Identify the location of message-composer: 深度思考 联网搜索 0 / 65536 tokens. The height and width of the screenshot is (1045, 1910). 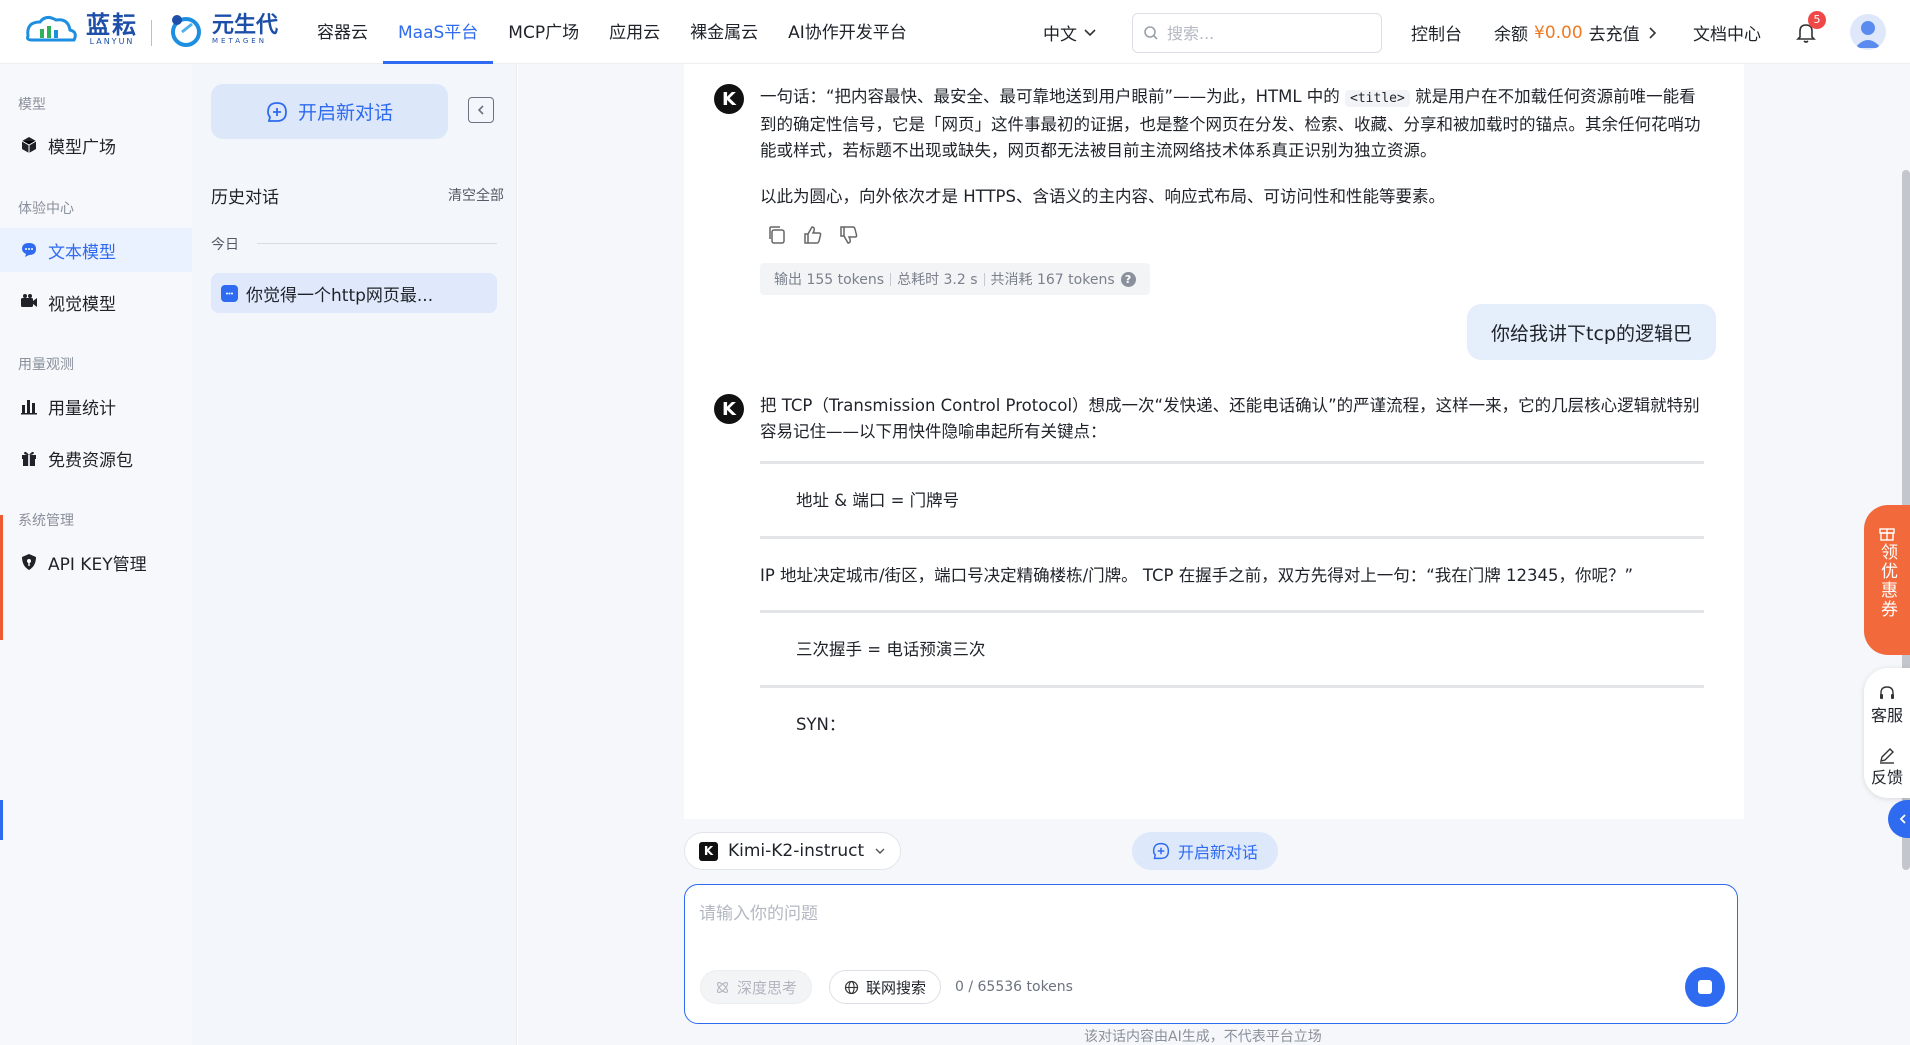
(1211, 954).